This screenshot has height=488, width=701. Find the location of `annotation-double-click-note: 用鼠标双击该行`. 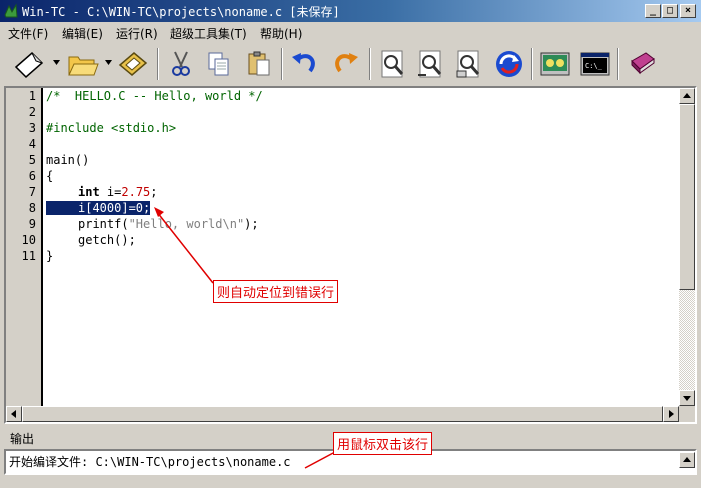

annotation-double-click-note: 用鼠标双击该行 is located at coordinates (383, 443).